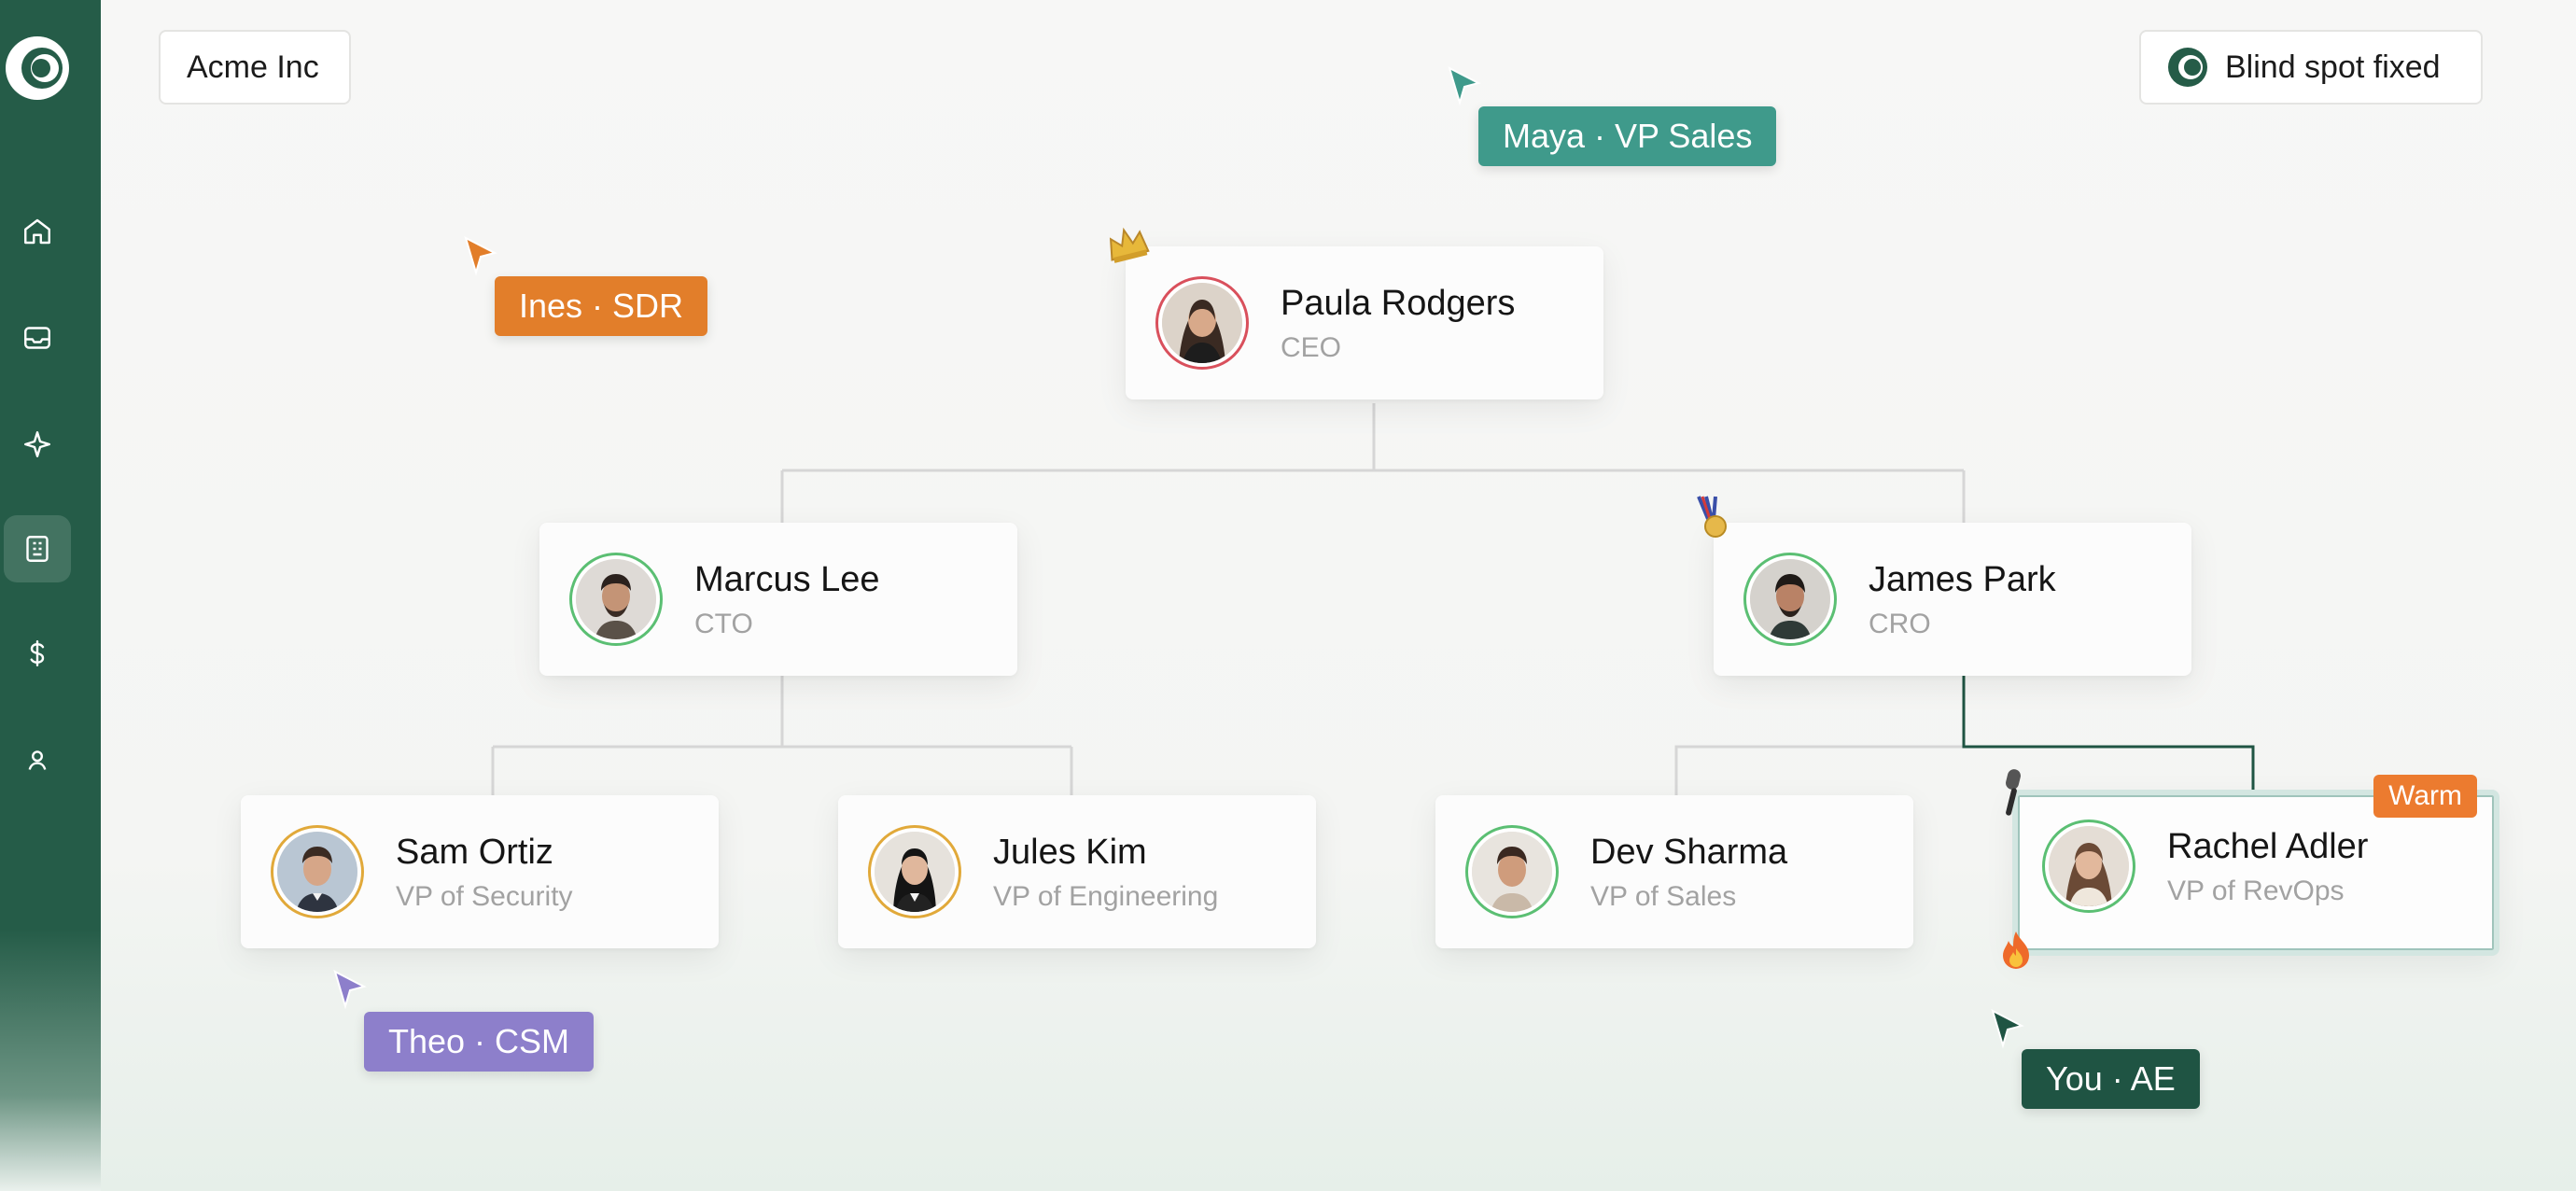 This screenshot has width=2576, height=1191. What do you see at coordinates (1627, 136) in the screenshot?
I see `collaborator-label-maya: Maya · VP Sales` at bounding box center [1627, 136].